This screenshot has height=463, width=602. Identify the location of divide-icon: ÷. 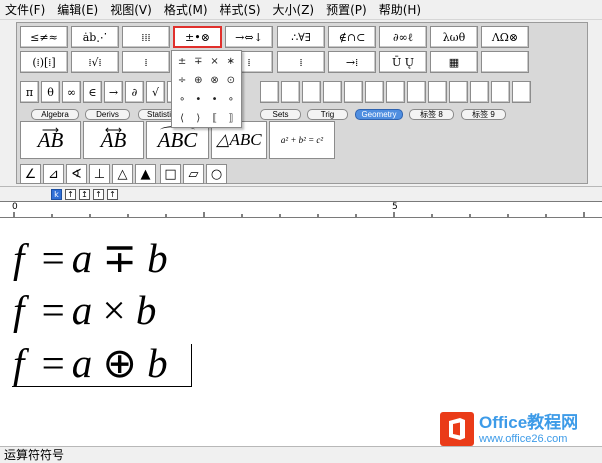
(182, 80).